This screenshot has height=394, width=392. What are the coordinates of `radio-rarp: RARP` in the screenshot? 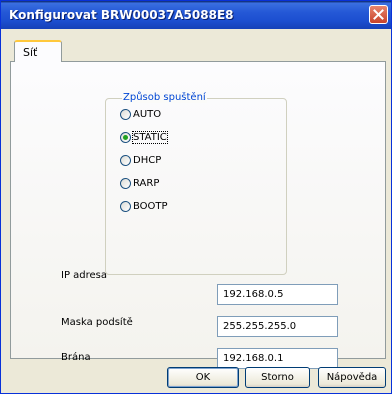 It's located at (139, 183).